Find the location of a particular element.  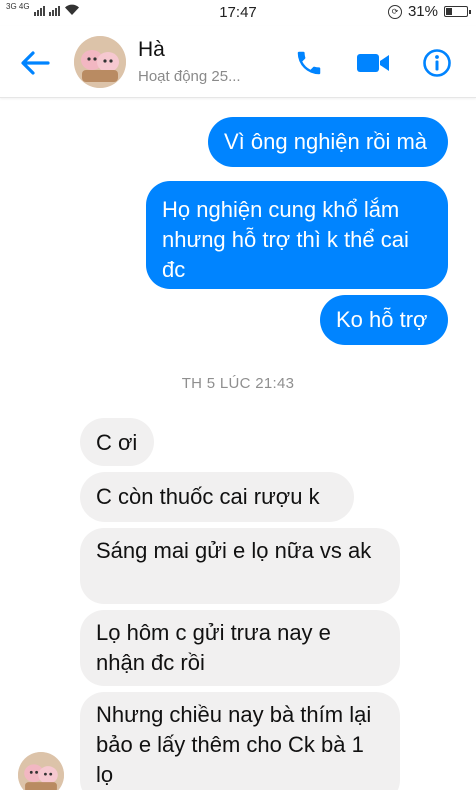

avatar-image is located at coordinates (100, 62).